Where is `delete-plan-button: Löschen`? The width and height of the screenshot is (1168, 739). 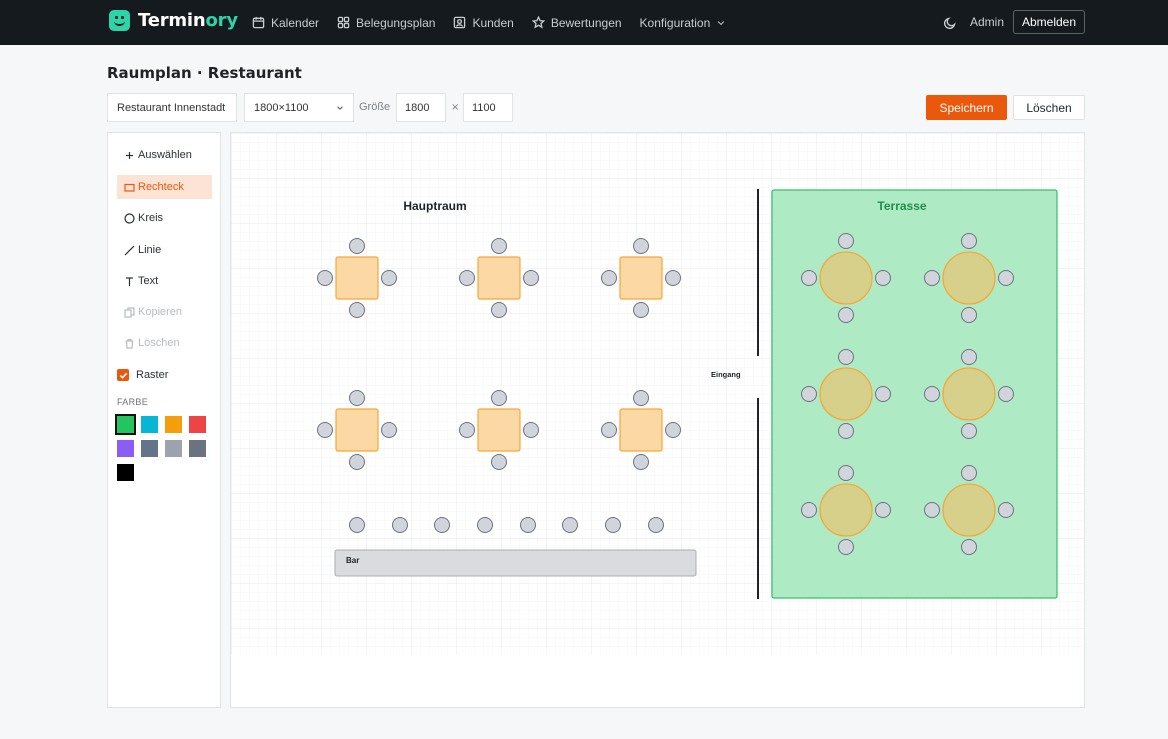 delete-plan-button: Löschen is located at coordinates (1049, 107).